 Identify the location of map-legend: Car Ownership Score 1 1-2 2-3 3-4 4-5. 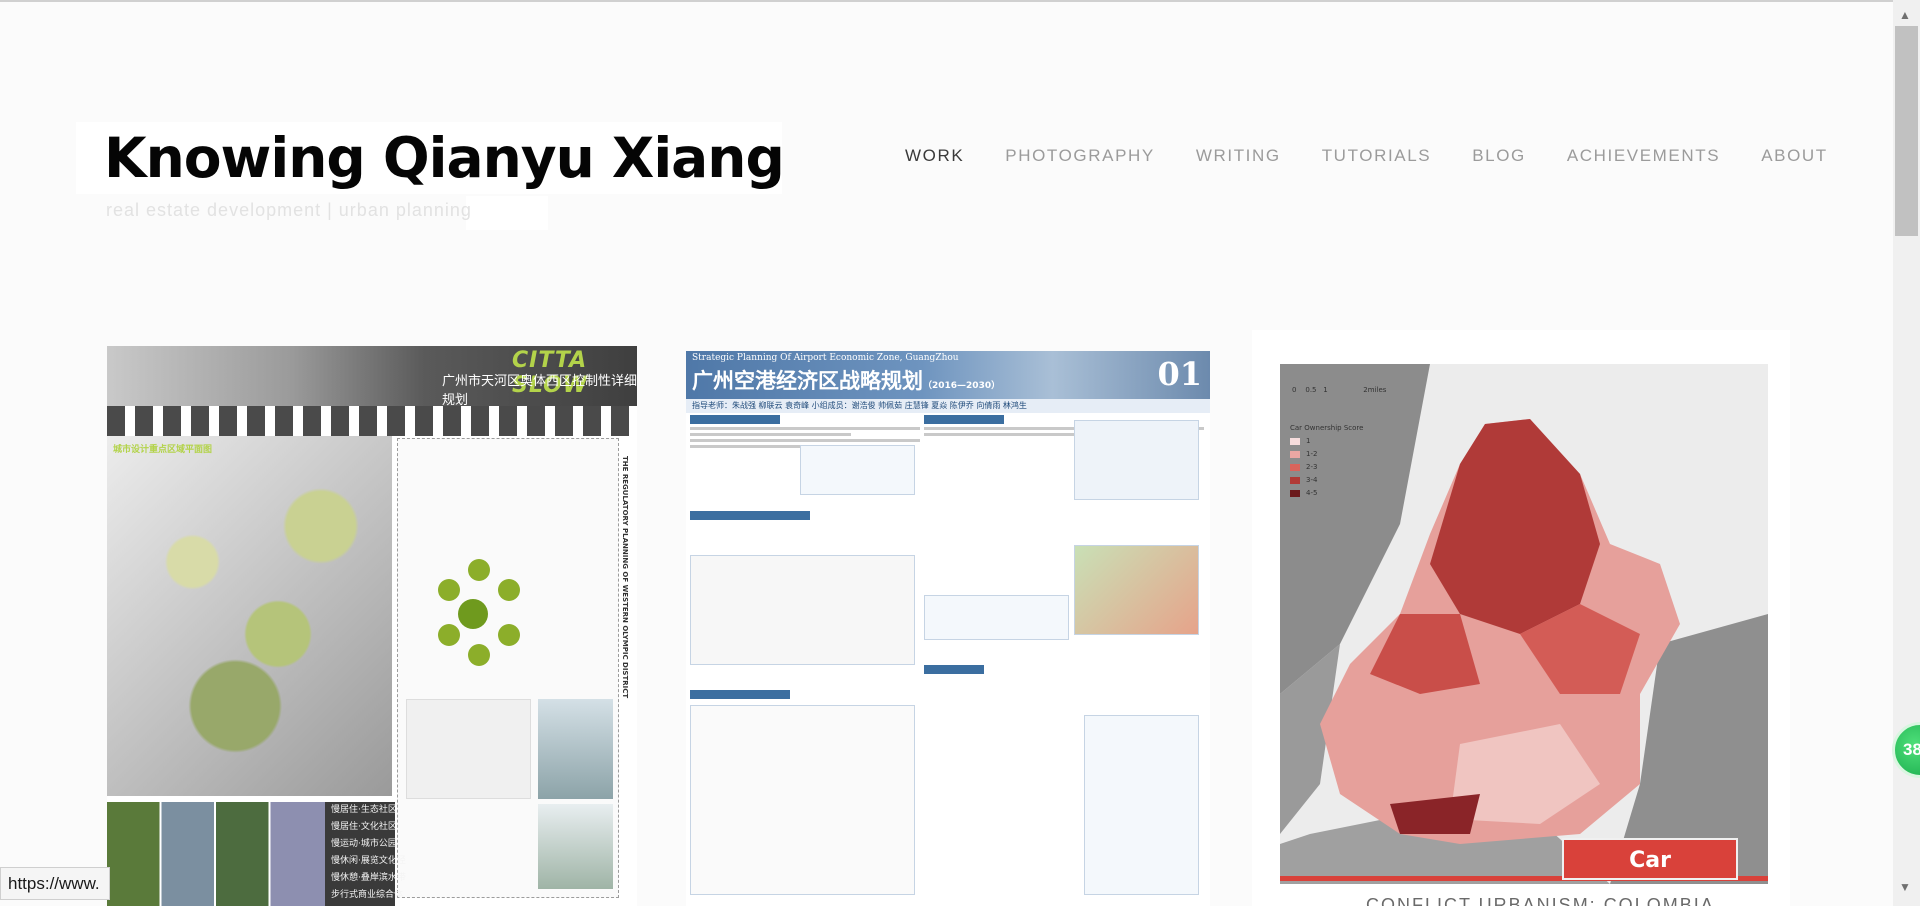
(1326, 461).